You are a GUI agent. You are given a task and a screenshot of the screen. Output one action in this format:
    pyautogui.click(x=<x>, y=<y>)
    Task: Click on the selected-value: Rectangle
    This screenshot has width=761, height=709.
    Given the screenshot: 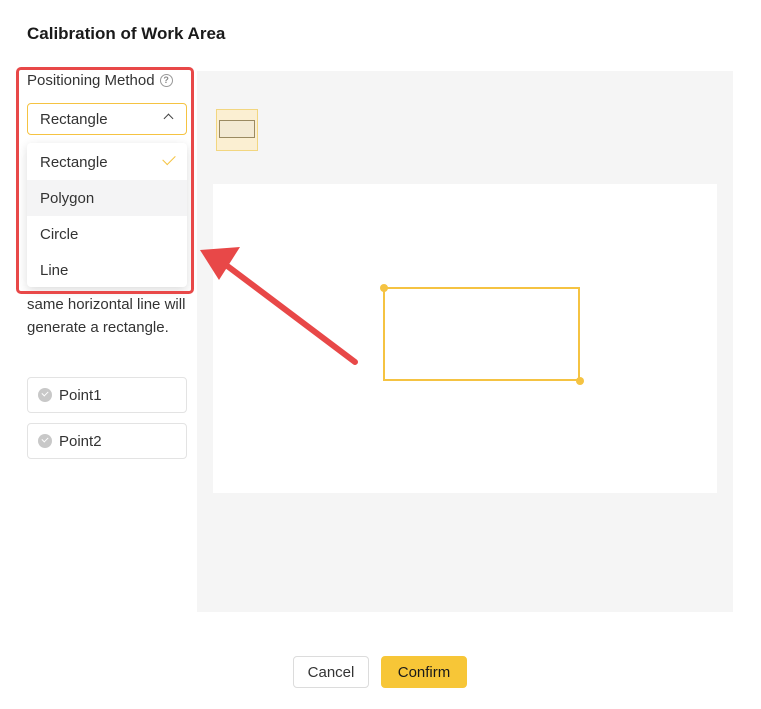 What is the action you would take?
    pyautogui.click(x=74, y=119)
    